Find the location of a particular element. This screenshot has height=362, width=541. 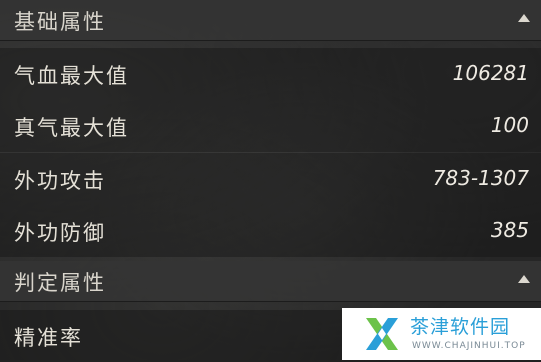

stat-row-max-qi: 真气最大值 100 is located at coordinates (270, 126).